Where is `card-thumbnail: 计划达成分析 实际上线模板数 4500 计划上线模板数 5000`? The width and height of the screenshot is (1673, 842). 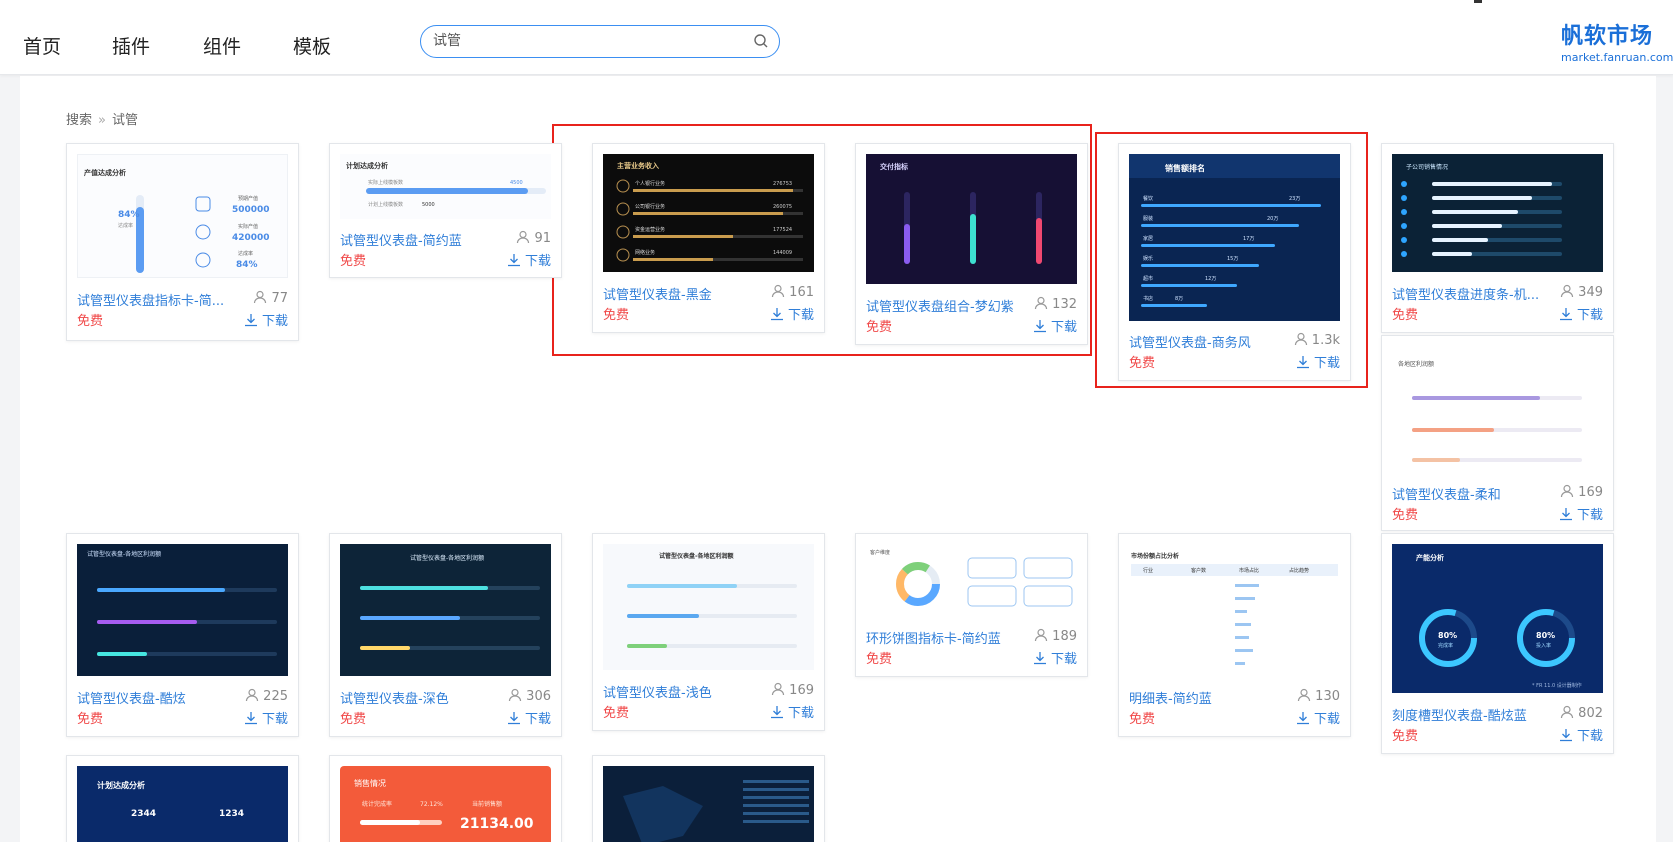 card-thumbnail: 计划达成分析 实际上线模板数 4500 计划上线模板数 5000 is located at coordinates (445, 186).